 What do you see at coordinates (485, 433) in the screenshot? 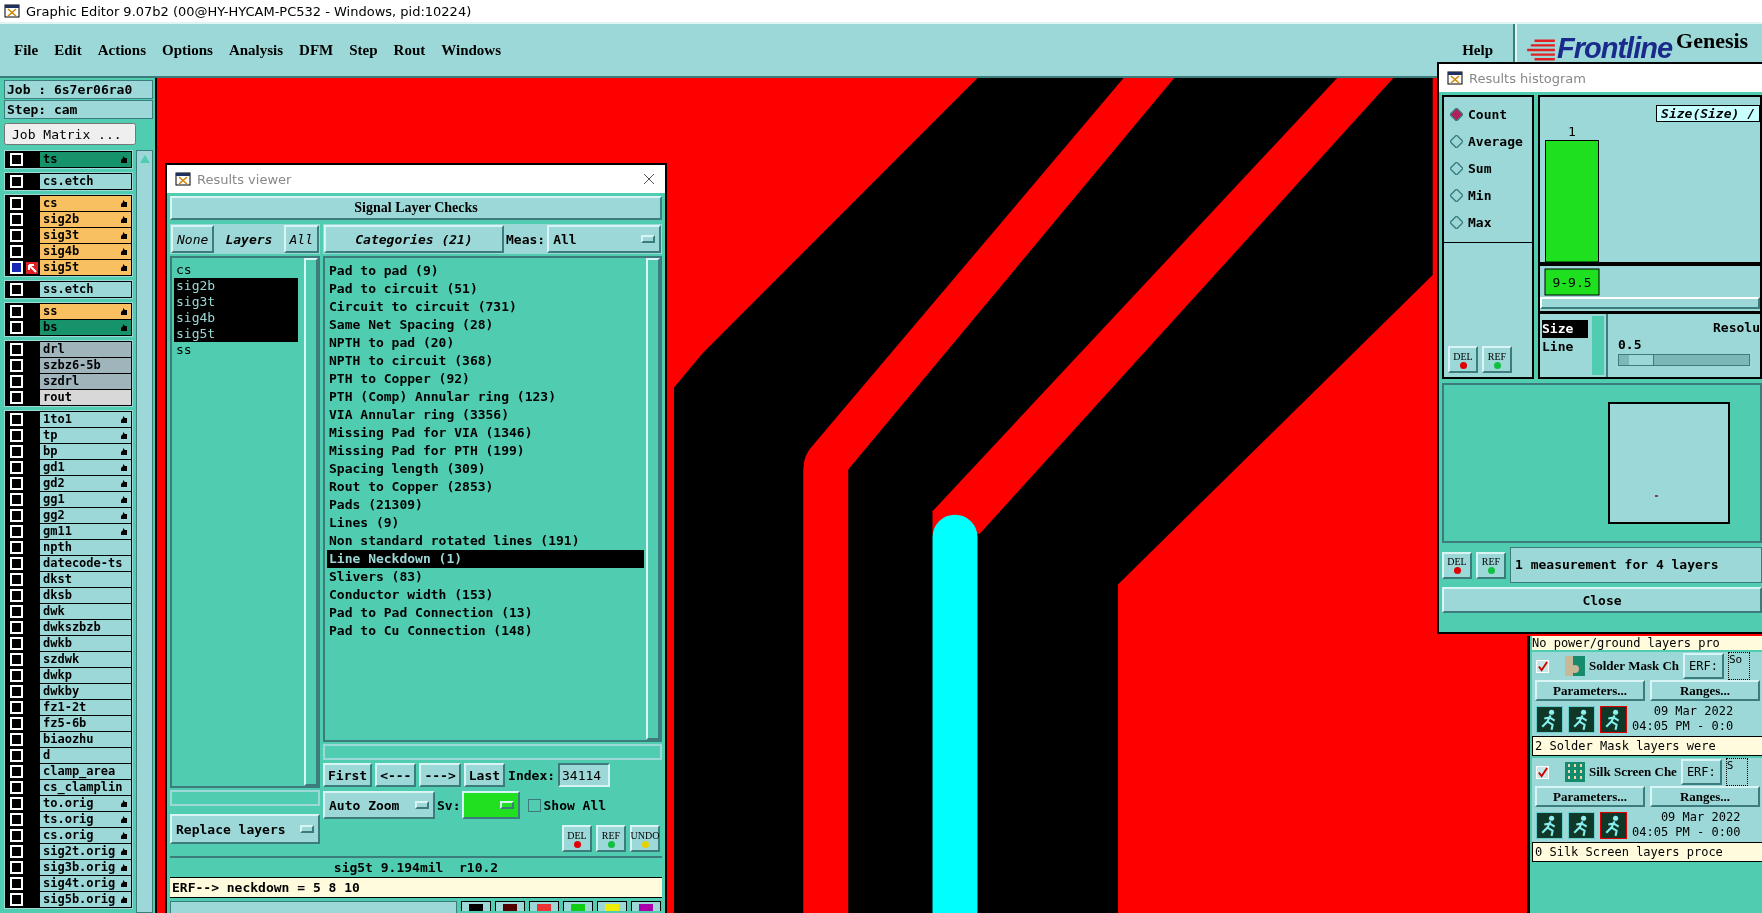
I see `category-item: Missing Pad for VIA (1346)` at bounding box center [485, 433].